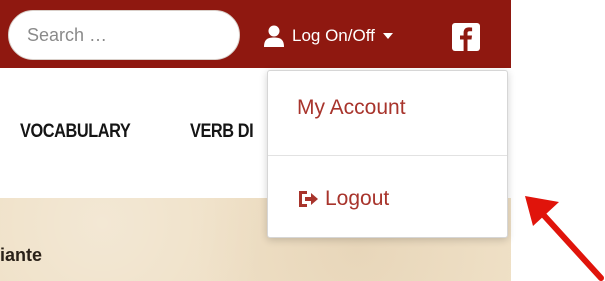 The height and width of the screenshot is (281, 605). I want to click on logout-label: Logout, so click(357, 198).